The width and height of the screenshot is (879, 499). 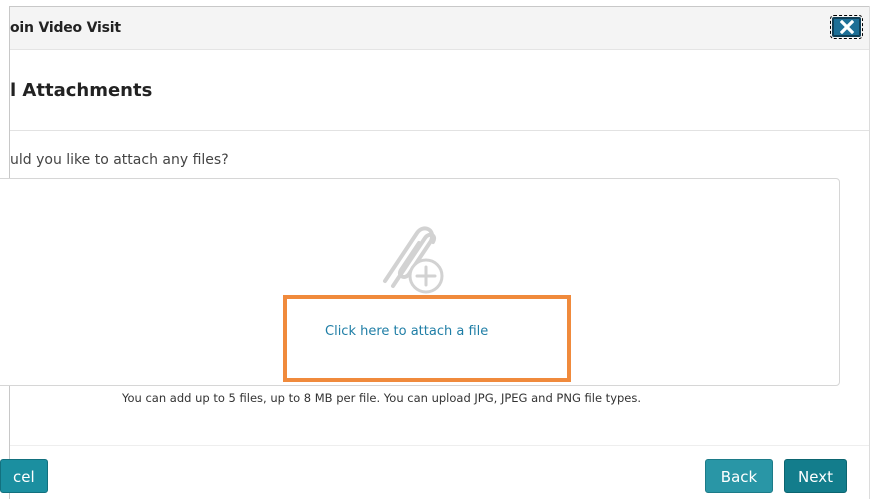 I want to click on dialog-title: oin Video Visit, so click(x=65, y=28).